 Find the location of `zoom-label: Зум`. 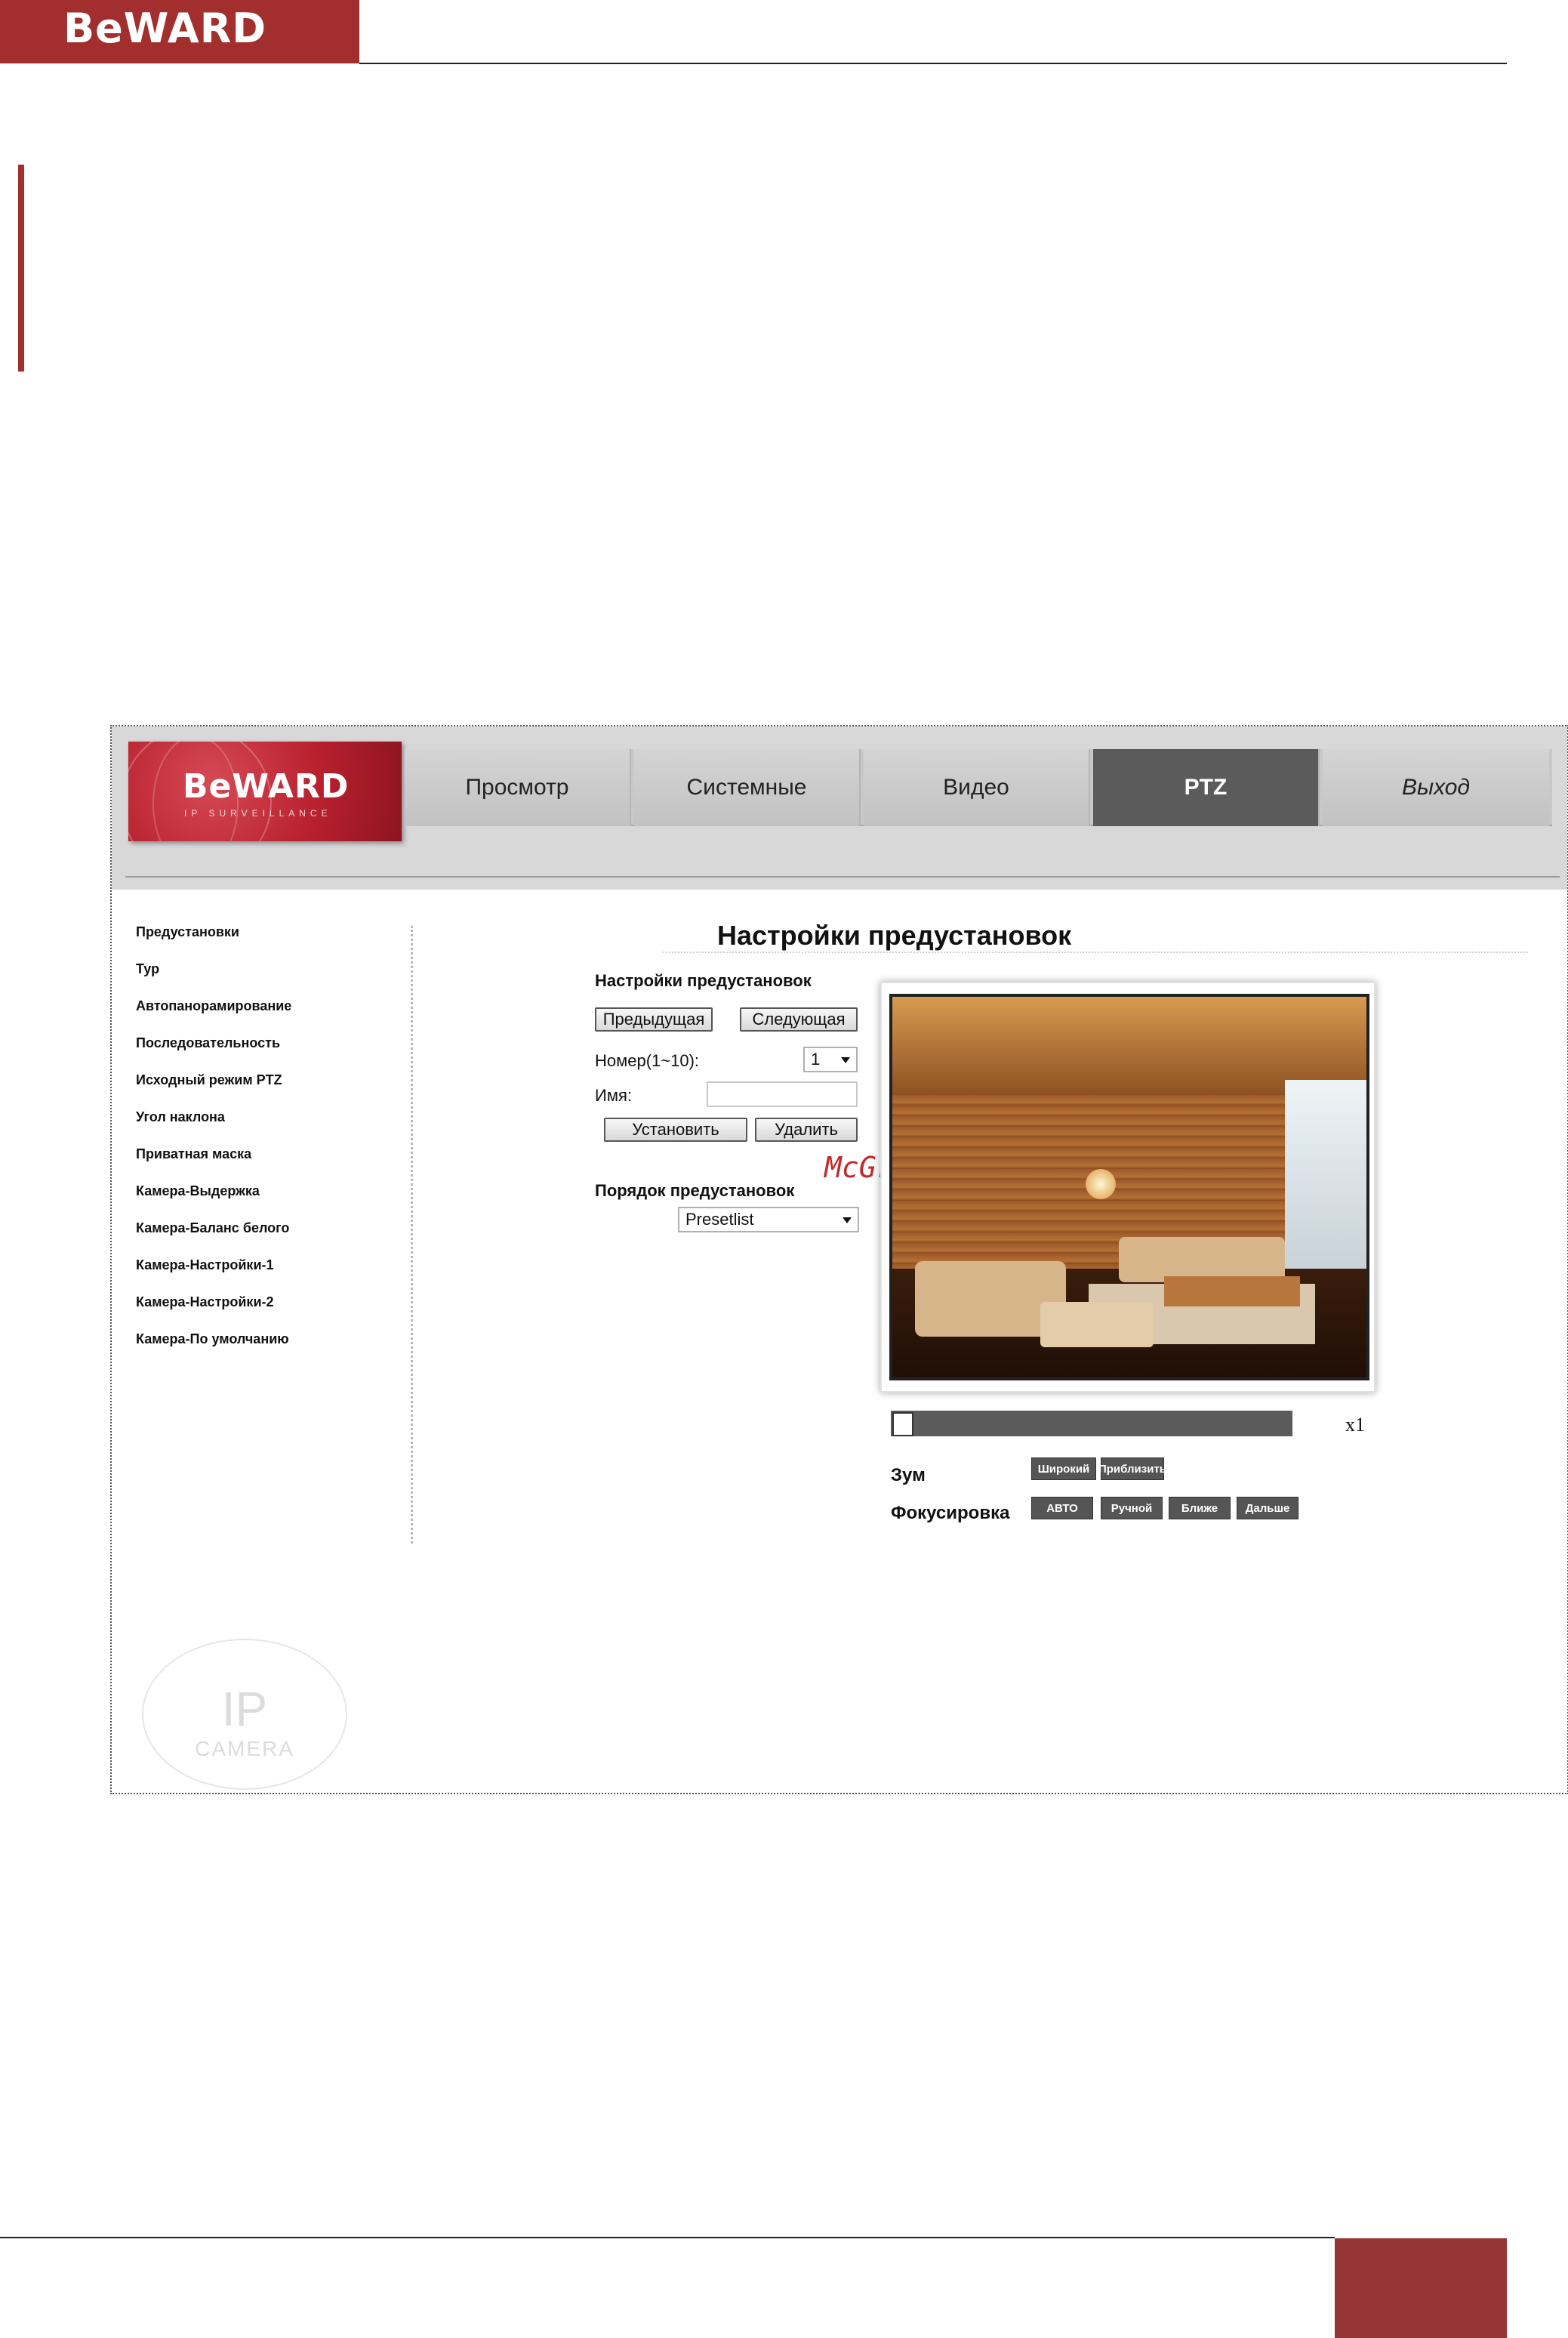

zoom-label: Зум is located at coordinates (908, 1475).